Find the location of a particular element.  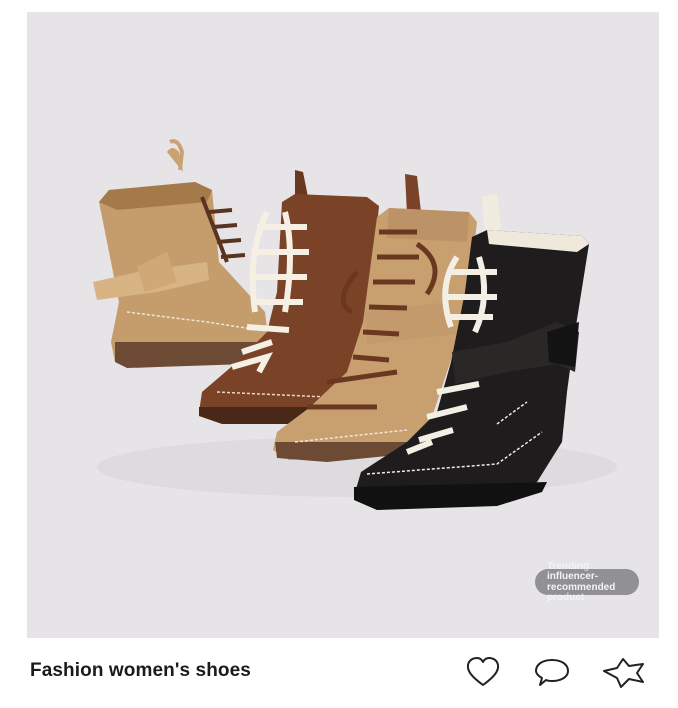

tan-boot is located at coordinates (181, 253).